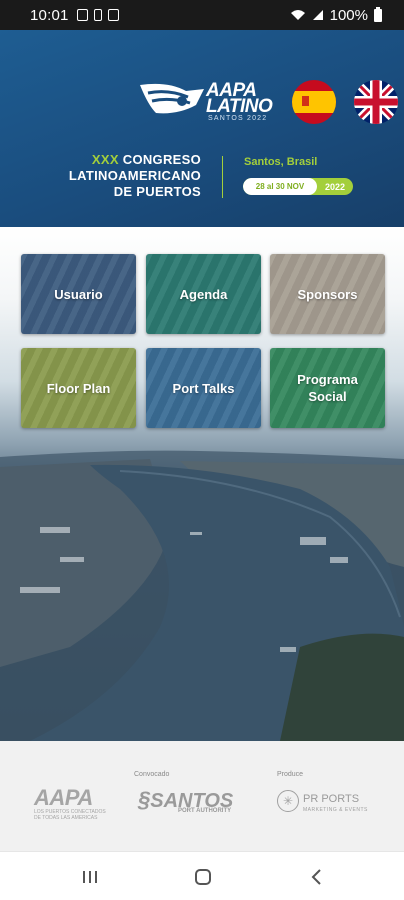  Describe the element at coordinates (222, 177) in the screenshot. I see `header-divider` at that location.